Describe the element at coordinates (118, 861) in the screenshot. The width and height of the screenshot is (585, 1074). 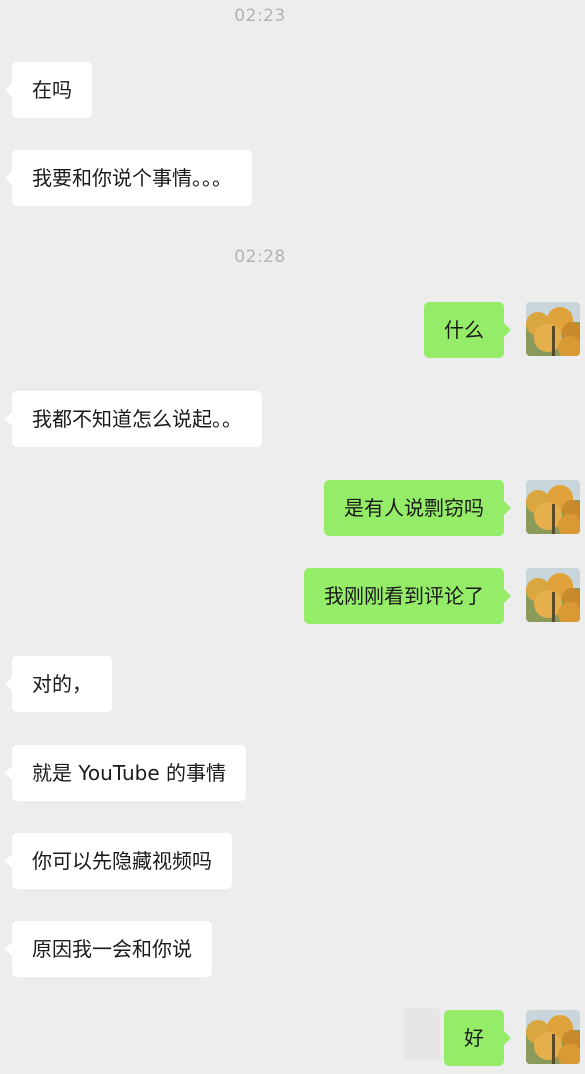
I see `message-bubble-incoming: 你可以先隐藏视频吗` at that location.